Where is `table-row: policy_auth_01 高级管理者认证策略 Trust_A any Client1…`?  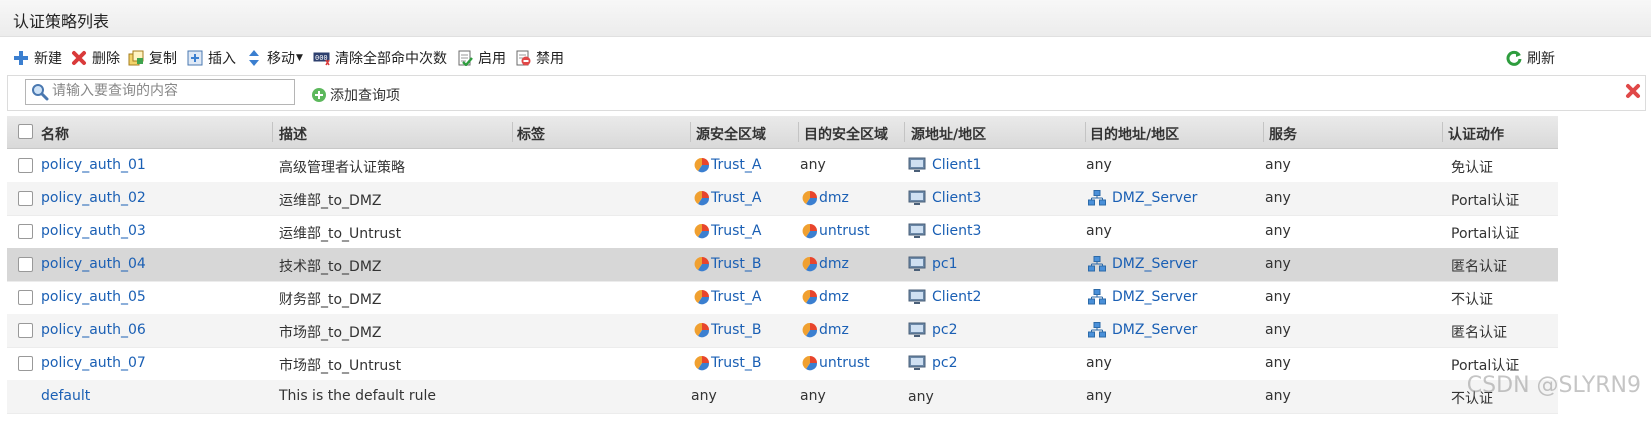 table-row: policy_auth_01 高级管理者认证策略 Trust_A any Client1… is located at coordinates (782, 166).